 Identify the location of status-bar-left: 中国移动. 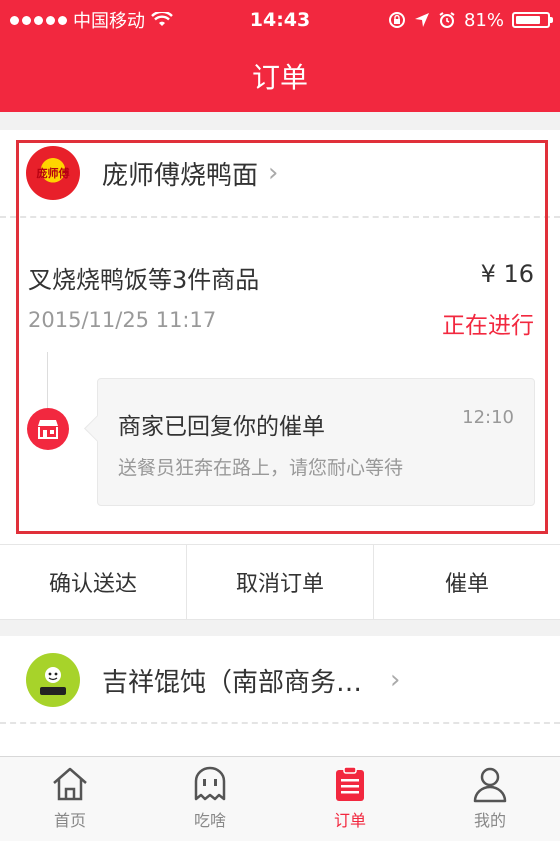
(91, 20).